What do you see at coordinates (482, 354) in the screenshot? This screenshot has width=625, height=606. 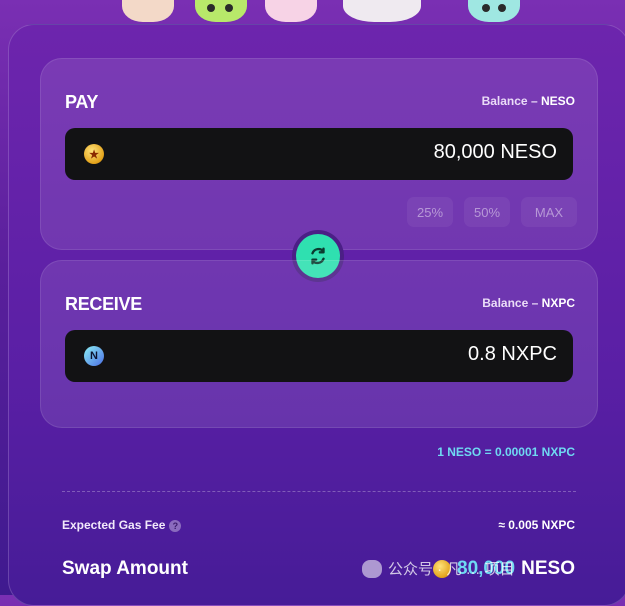 I see `receive-amount-value: 0.8` at bounding box center [482, 354].